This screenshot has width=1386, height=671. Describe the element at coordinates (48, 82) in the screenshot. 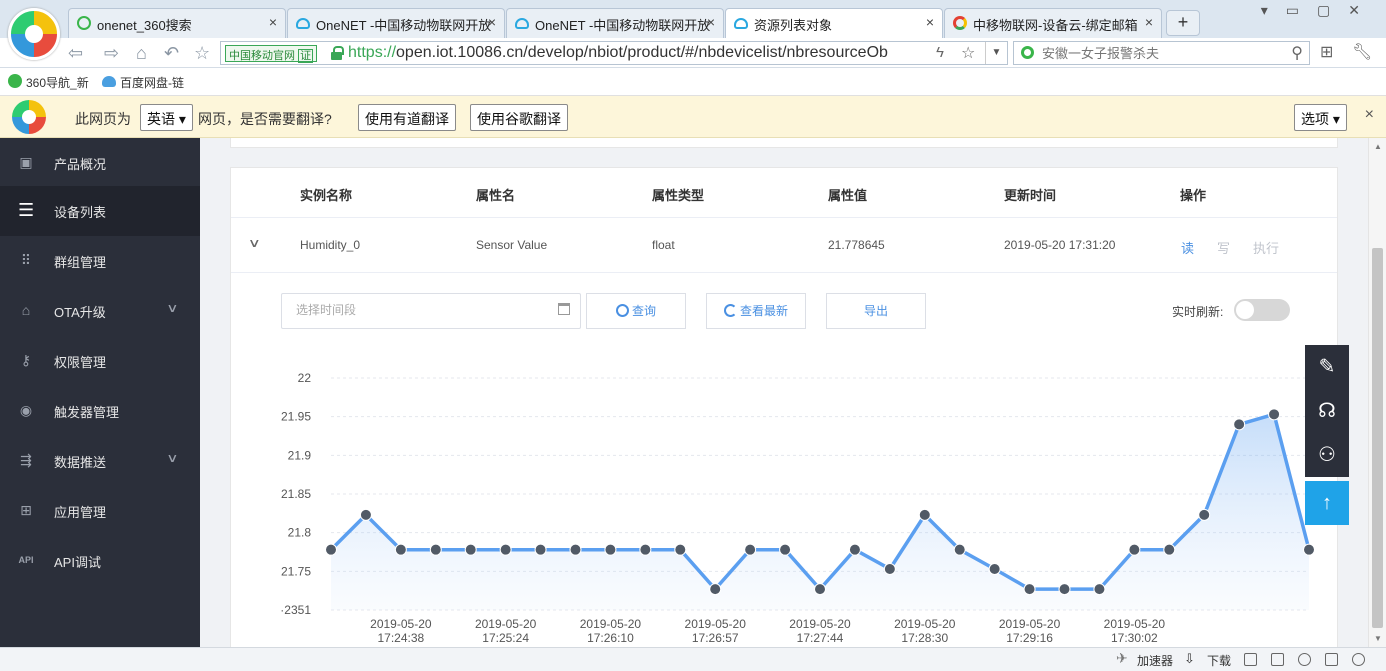

I see `bookmark-360-nav: 360导航_新` at that location.